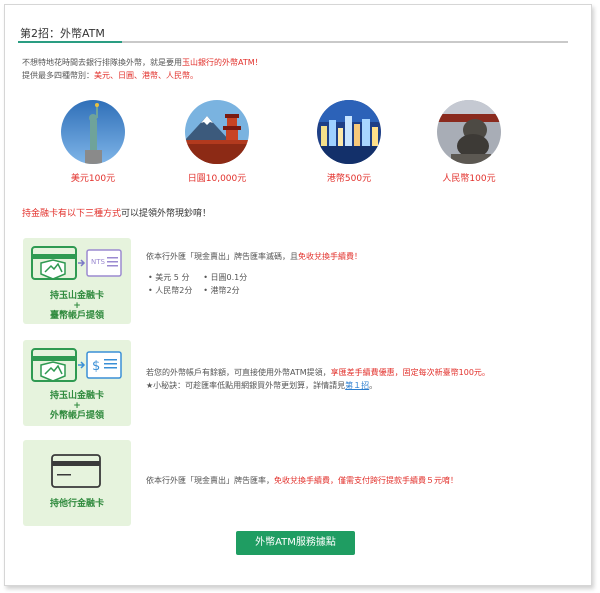 The width and height of the screenshot is (600, 593). What do you see at coordinates (349, 132) in the screenshot?
I see `hong-kong-skyline-icon` at bounding box center [349, 132].